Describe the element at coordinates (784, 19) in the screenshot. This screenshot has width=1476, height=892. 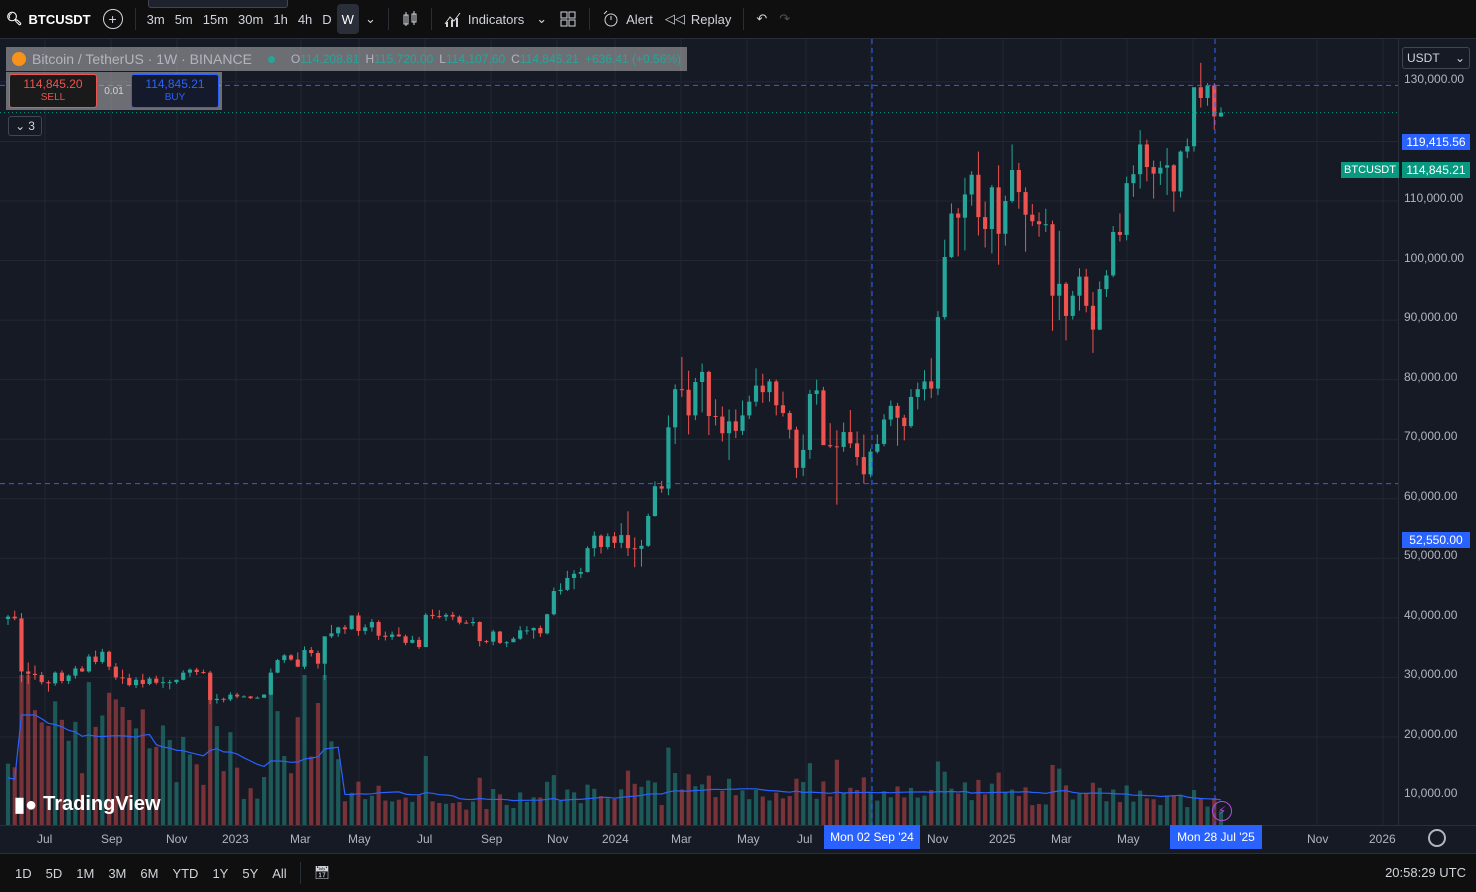
I see `redo-button: ↷` at that location.